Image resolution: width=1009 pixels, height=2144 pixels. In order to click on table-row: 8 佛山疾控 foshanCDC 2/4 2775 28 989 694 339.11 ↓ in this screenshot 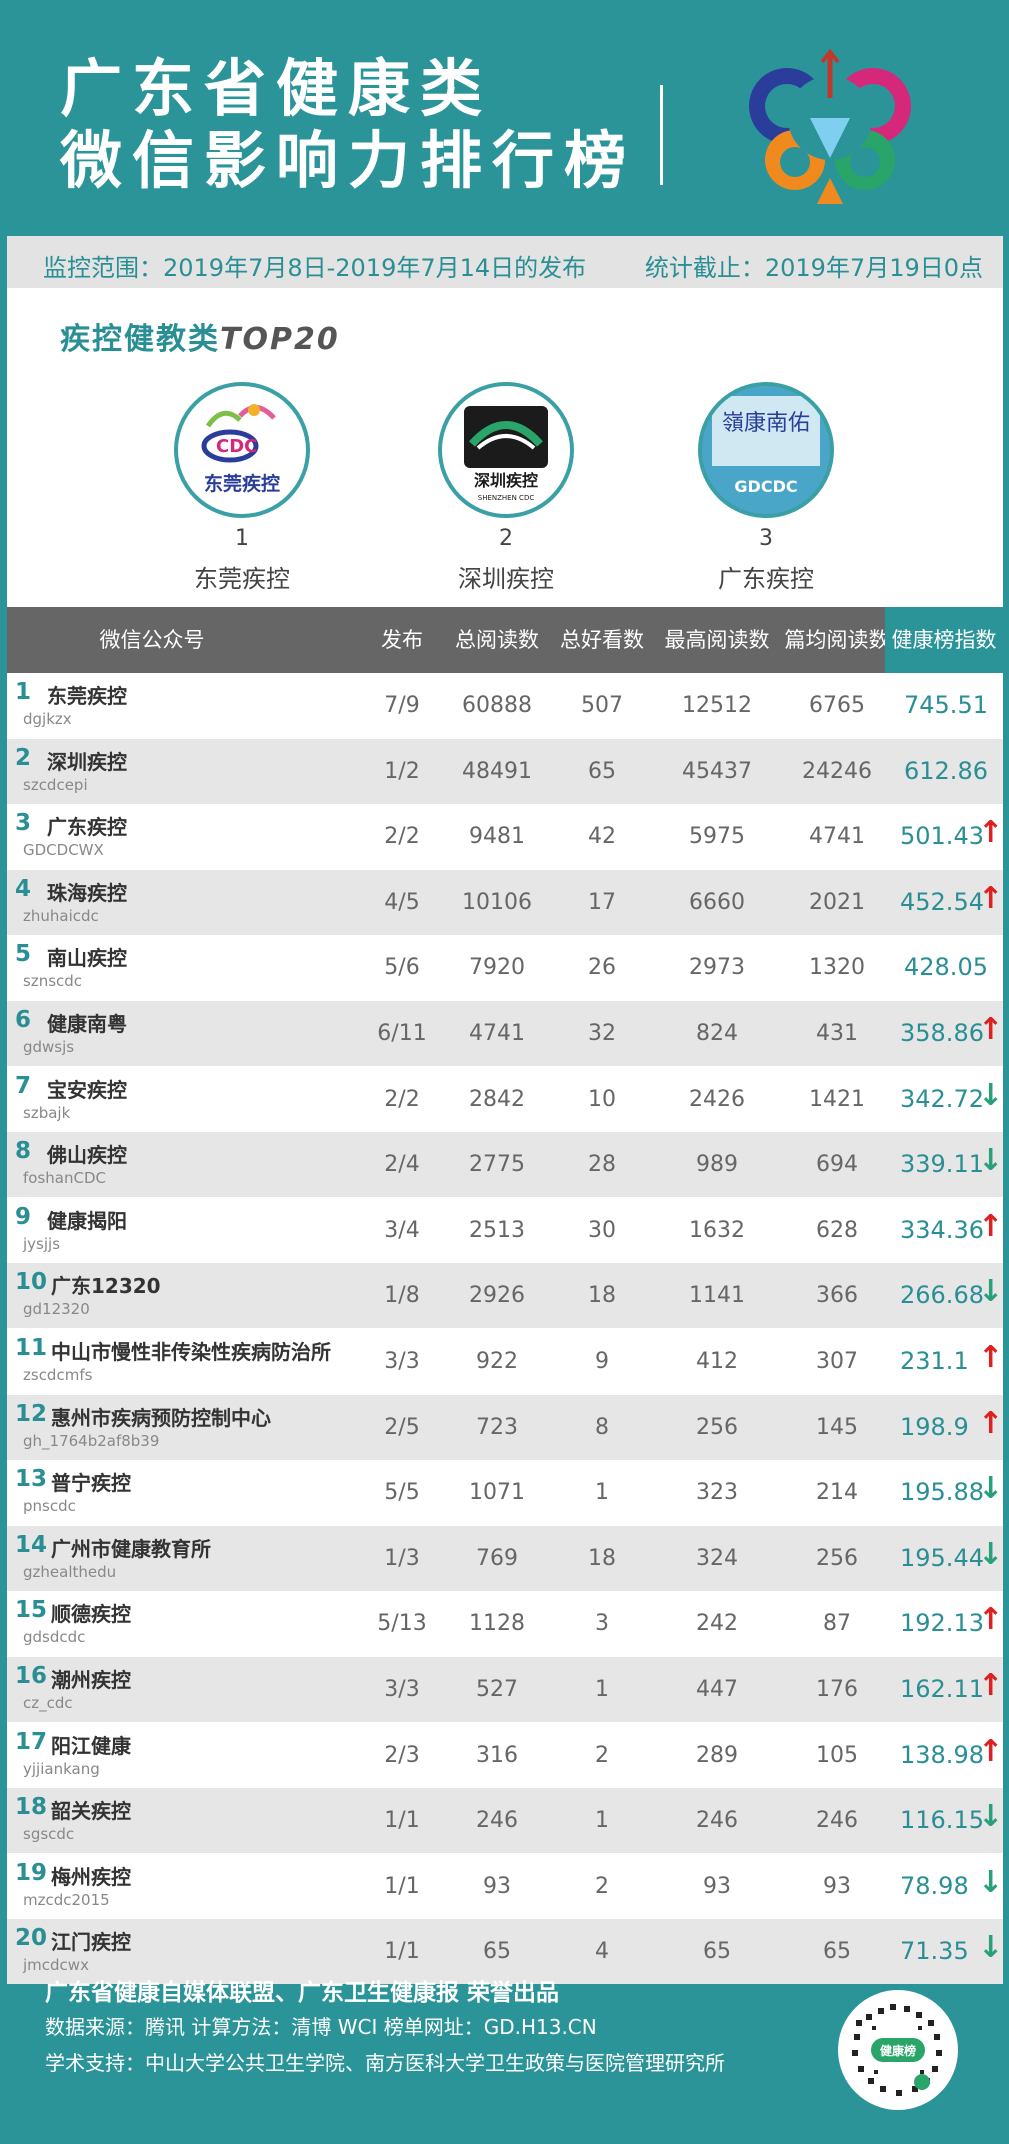, I will do `click(505, 1165)`.